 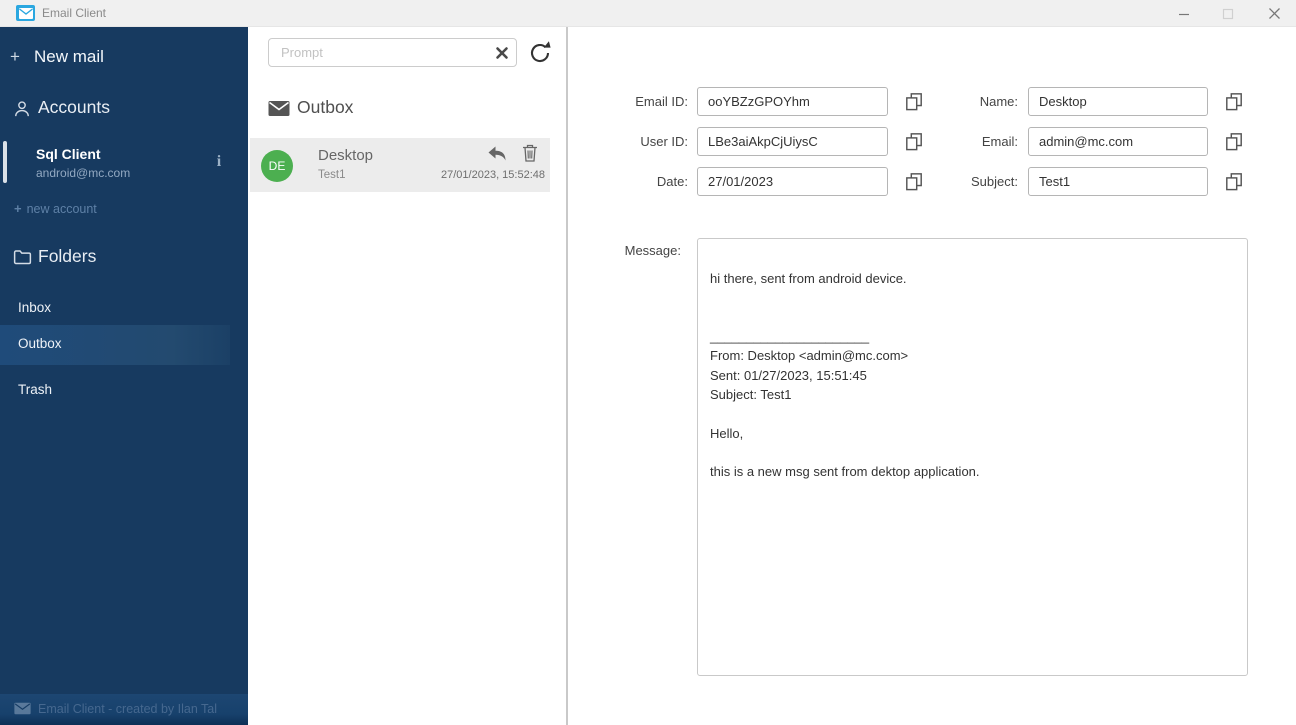 I want to click on account-item: Sql Client android@mc.com i, so click(x=124, y=161).